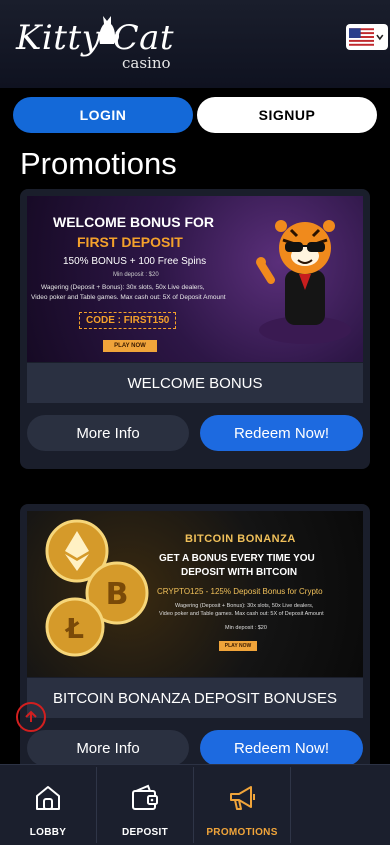 The image size is (390, 845). Describe the element at coordinates (195, 698) in the screenshot. I see `promo-title: BITCOIN BONANZA DEPOSIT BONUSES` at that location.